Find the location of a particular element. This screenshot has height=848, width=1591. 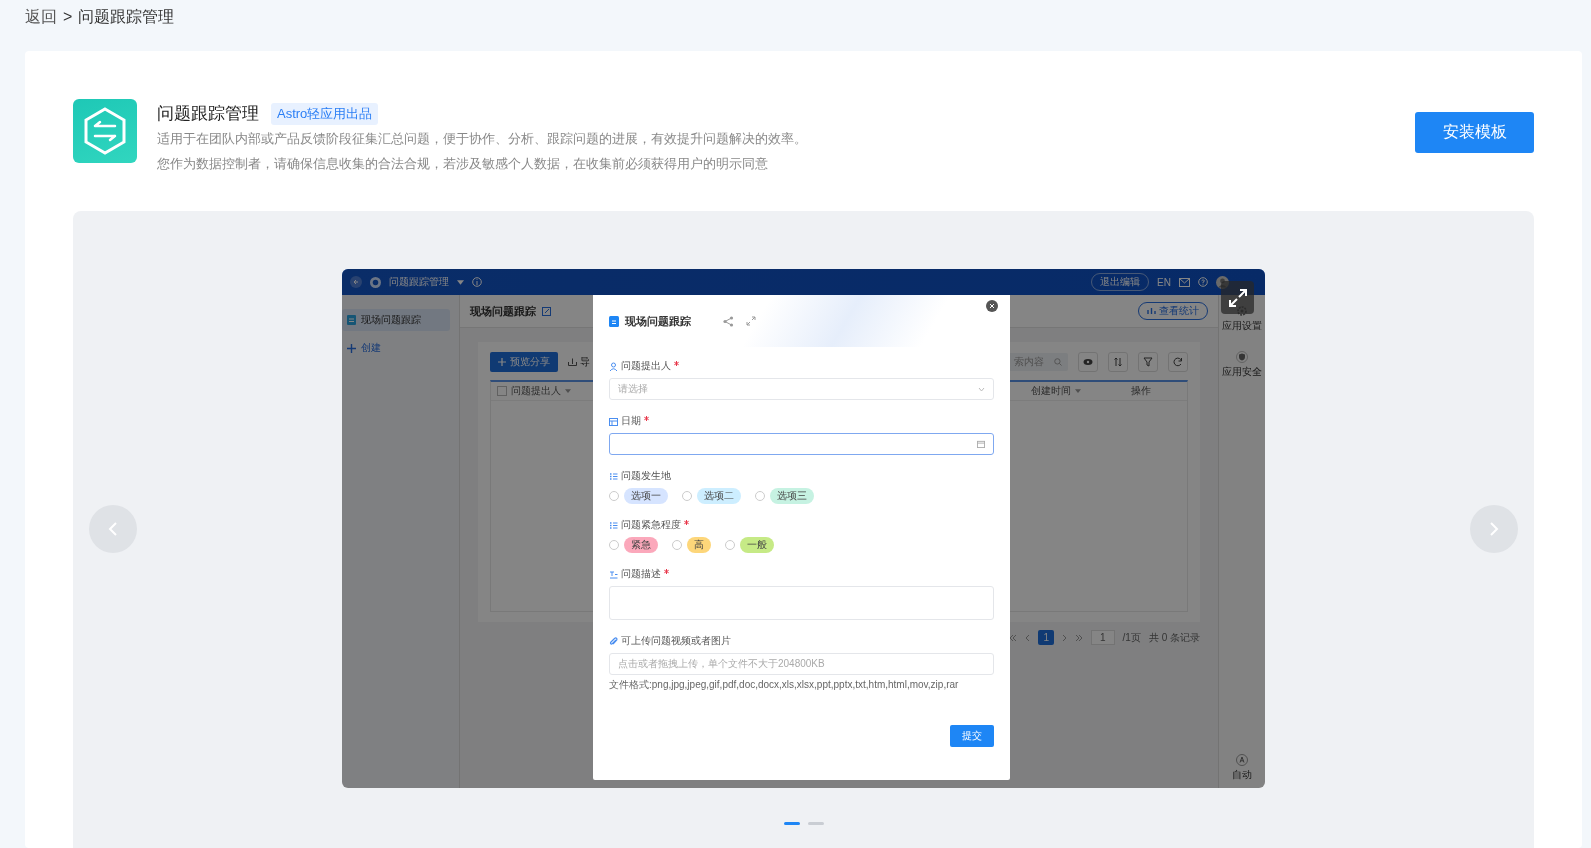

help-icon is located at coordinates (1203, 282).